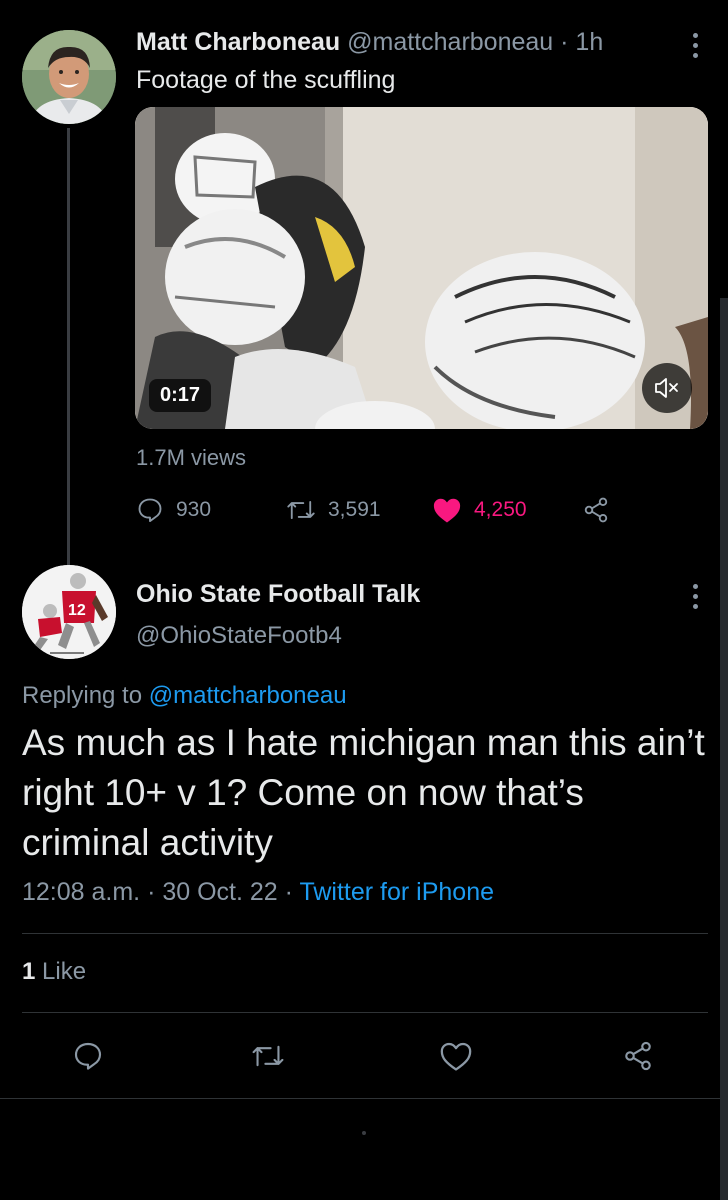  What do you see at coordinates (724, 749) in the screenshot?
I see `scrollbar` at bounding box center [724, 749].